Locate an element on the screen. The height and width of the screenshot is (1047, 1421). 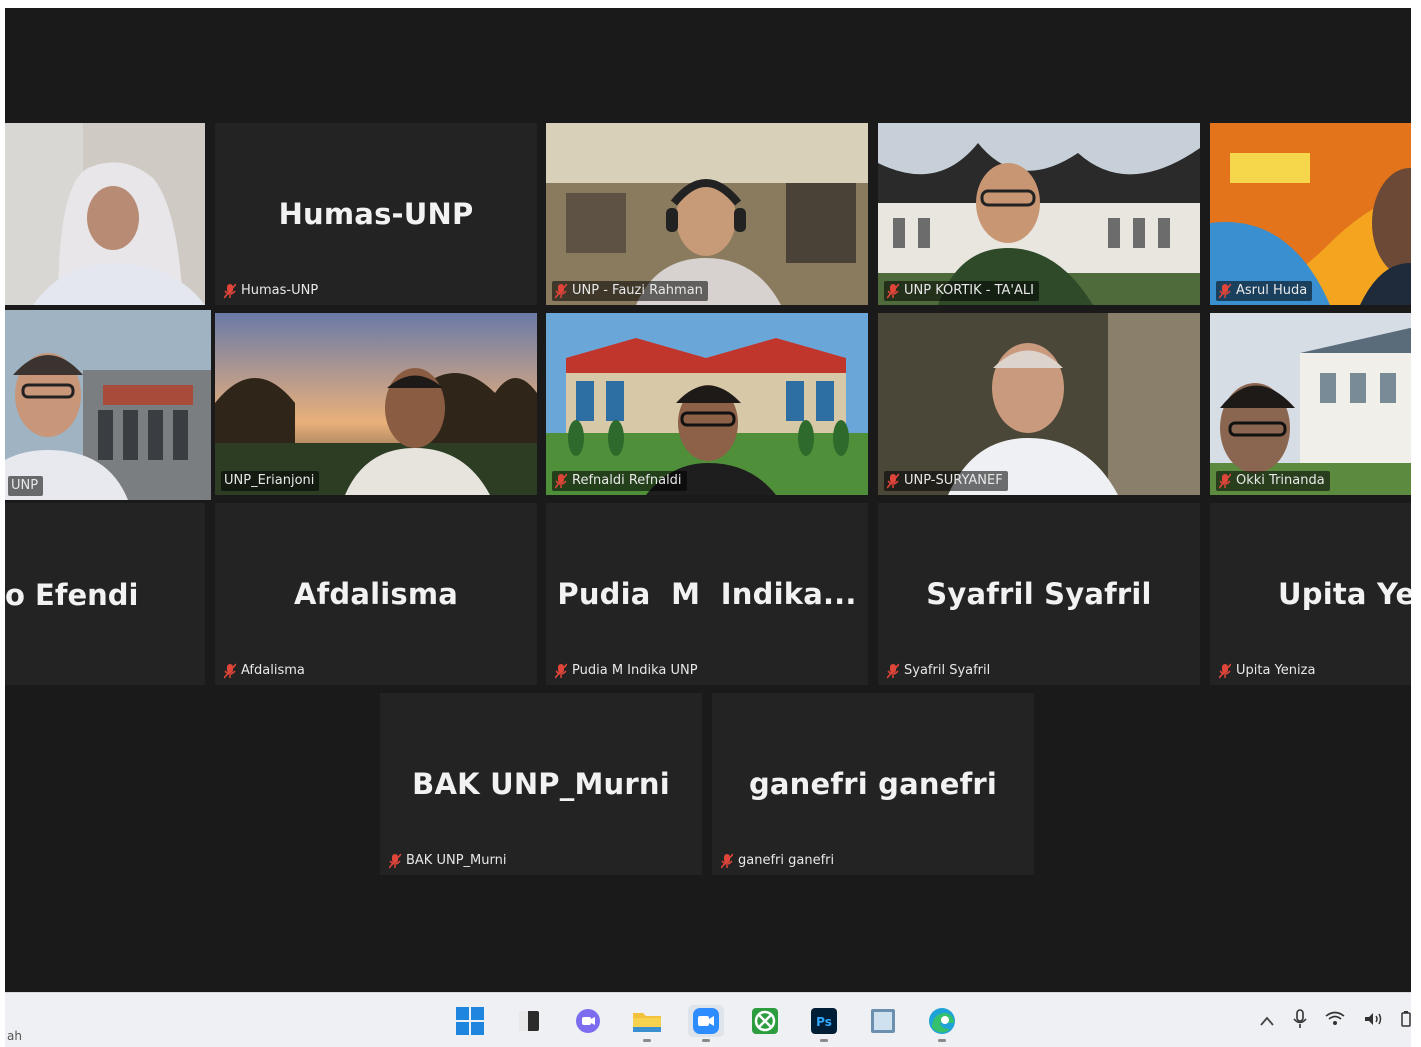
participant-tile-syafril: Syafril Syafril Syafril Syafril is located at coordinates (1039, 594).